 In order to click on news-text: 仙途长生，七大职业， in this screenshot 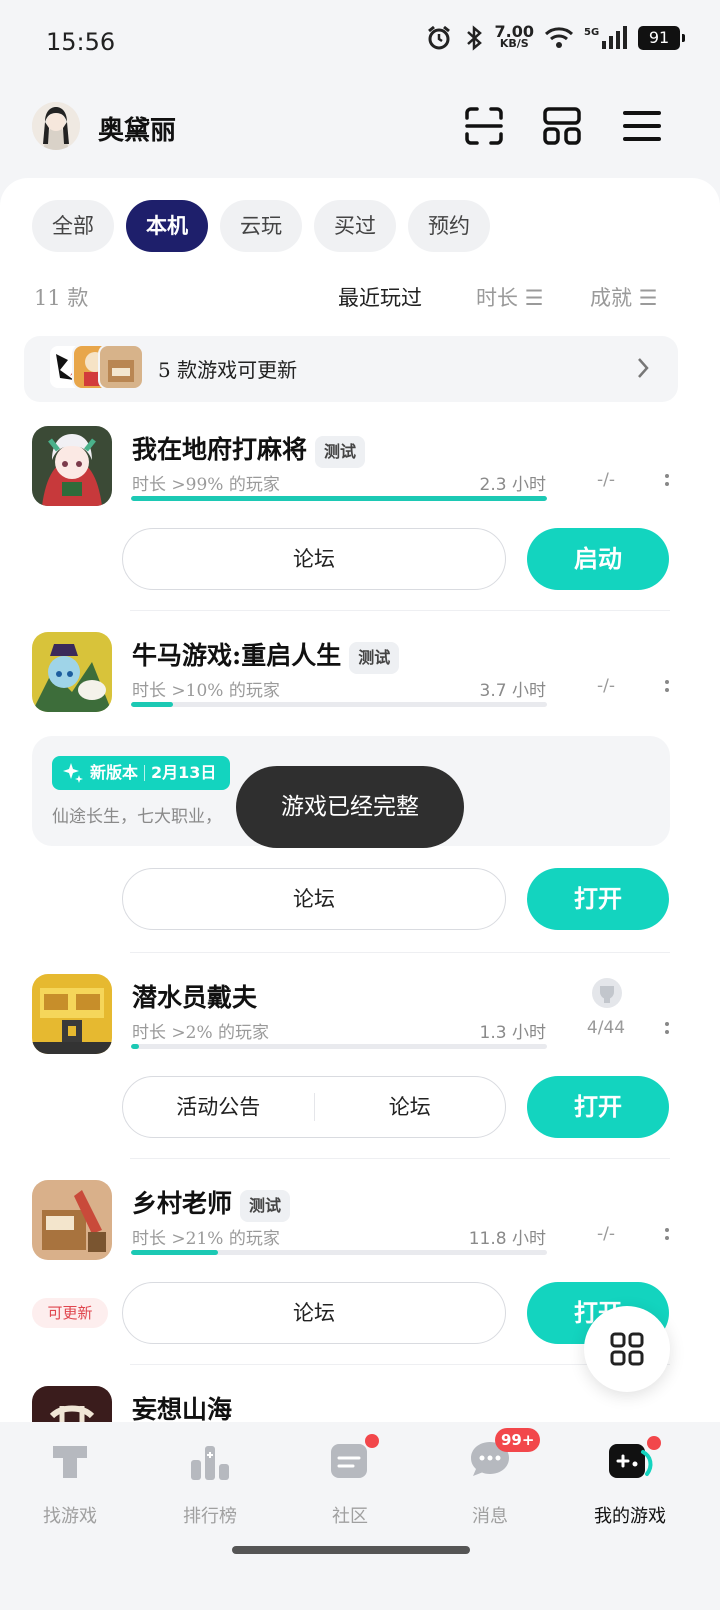, I will do `click(137, 817)`.